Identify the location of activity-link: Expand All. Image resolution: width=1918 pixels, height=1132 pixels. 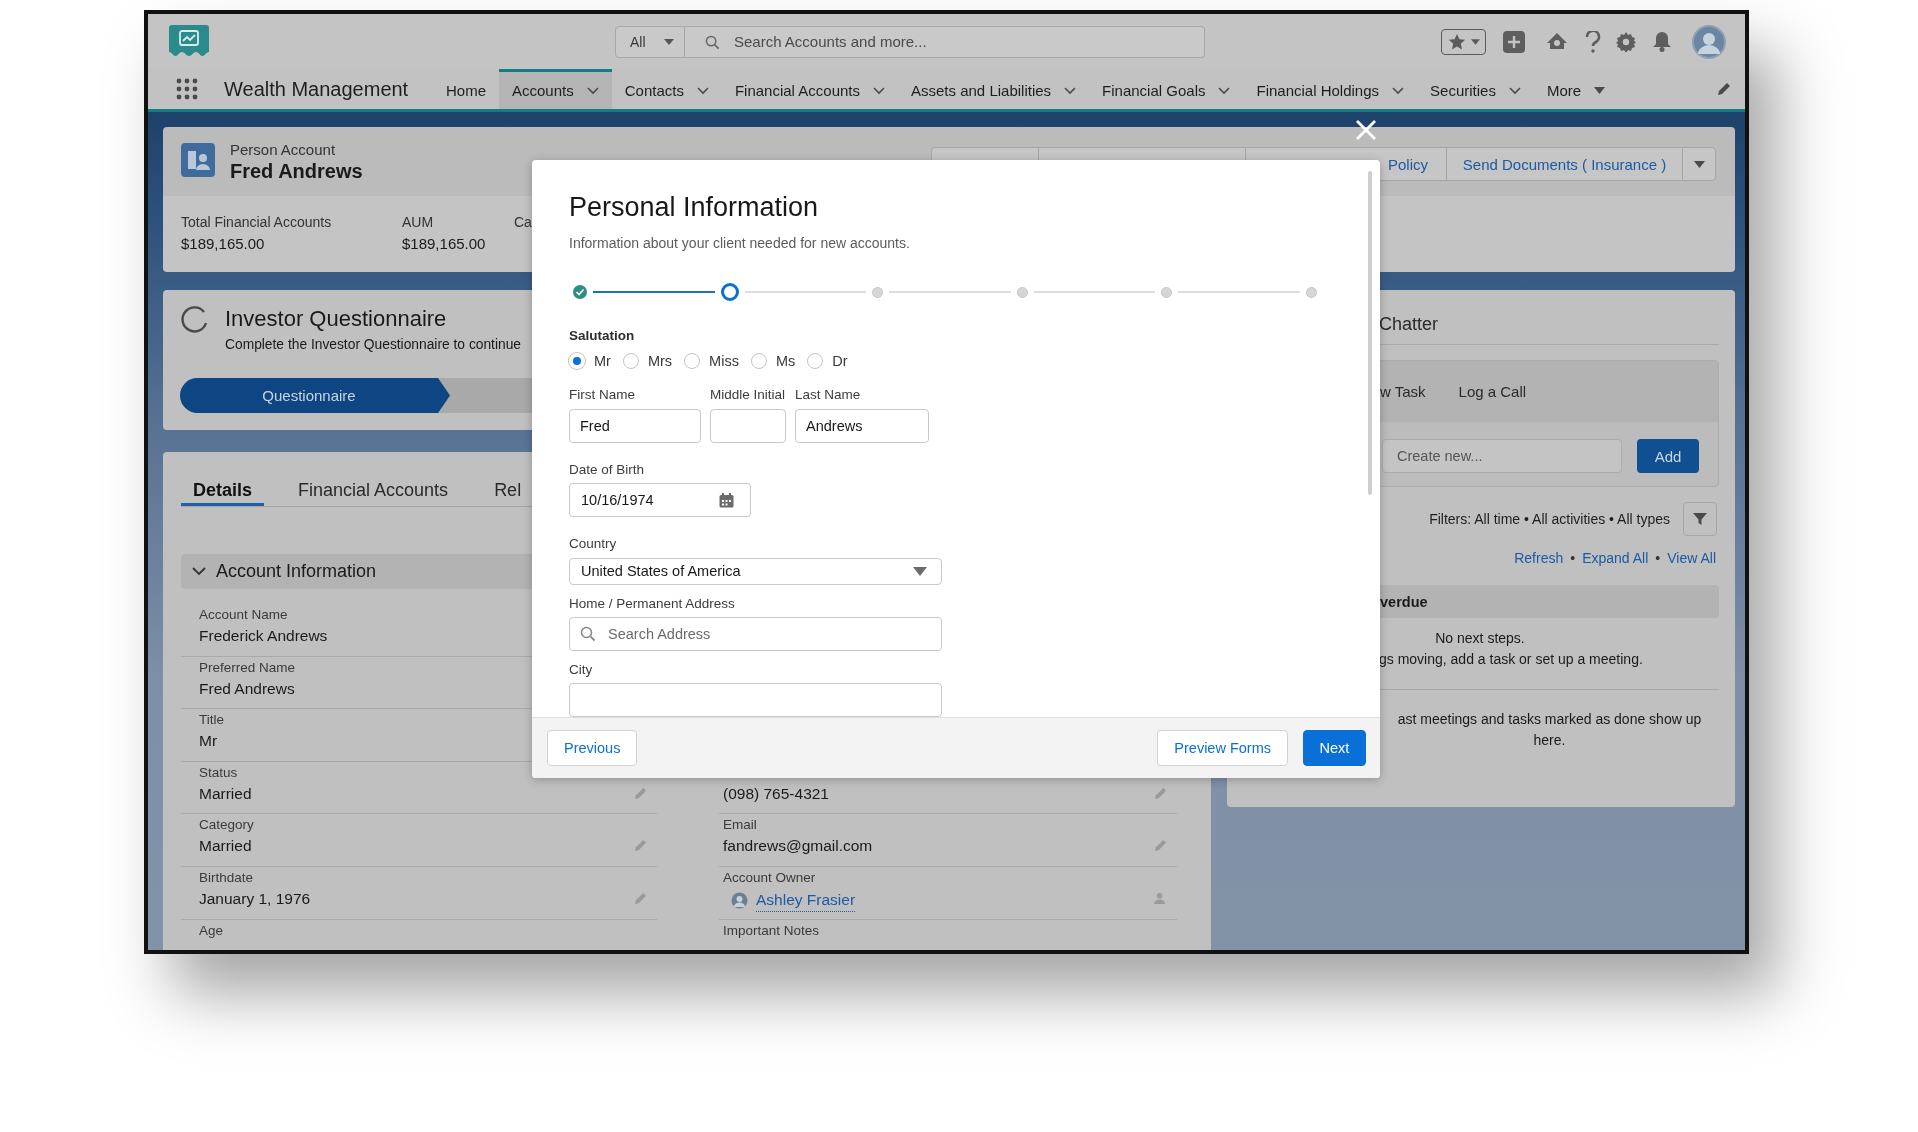
(1615, 558).